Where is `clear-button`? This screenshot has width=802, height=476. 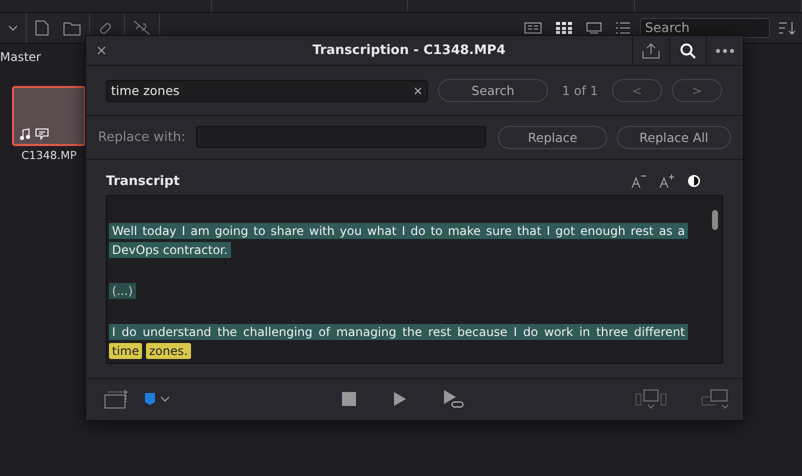
clear-button is located at coordinates (418, 90).